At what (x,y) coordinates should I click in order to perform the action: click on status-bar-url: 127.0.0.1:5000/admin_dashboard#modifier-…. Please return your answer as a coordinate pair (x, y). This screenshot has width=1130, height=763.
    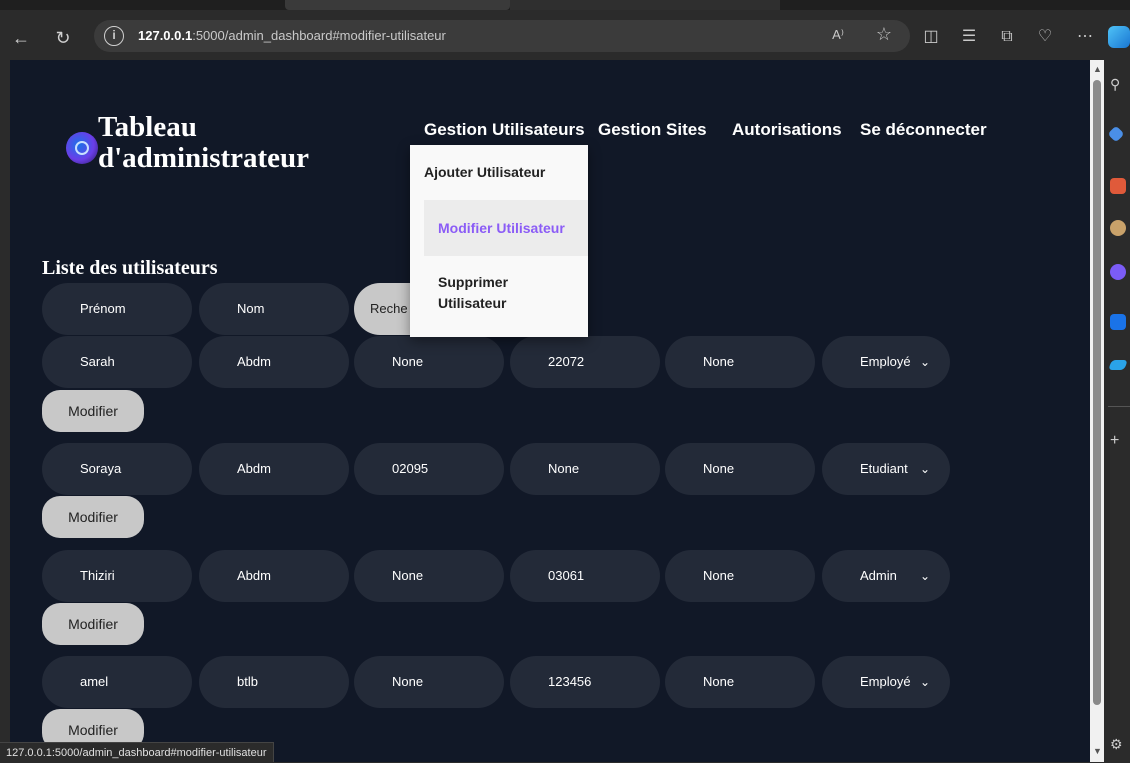
    Looking at the image, I should click on (137, 752).